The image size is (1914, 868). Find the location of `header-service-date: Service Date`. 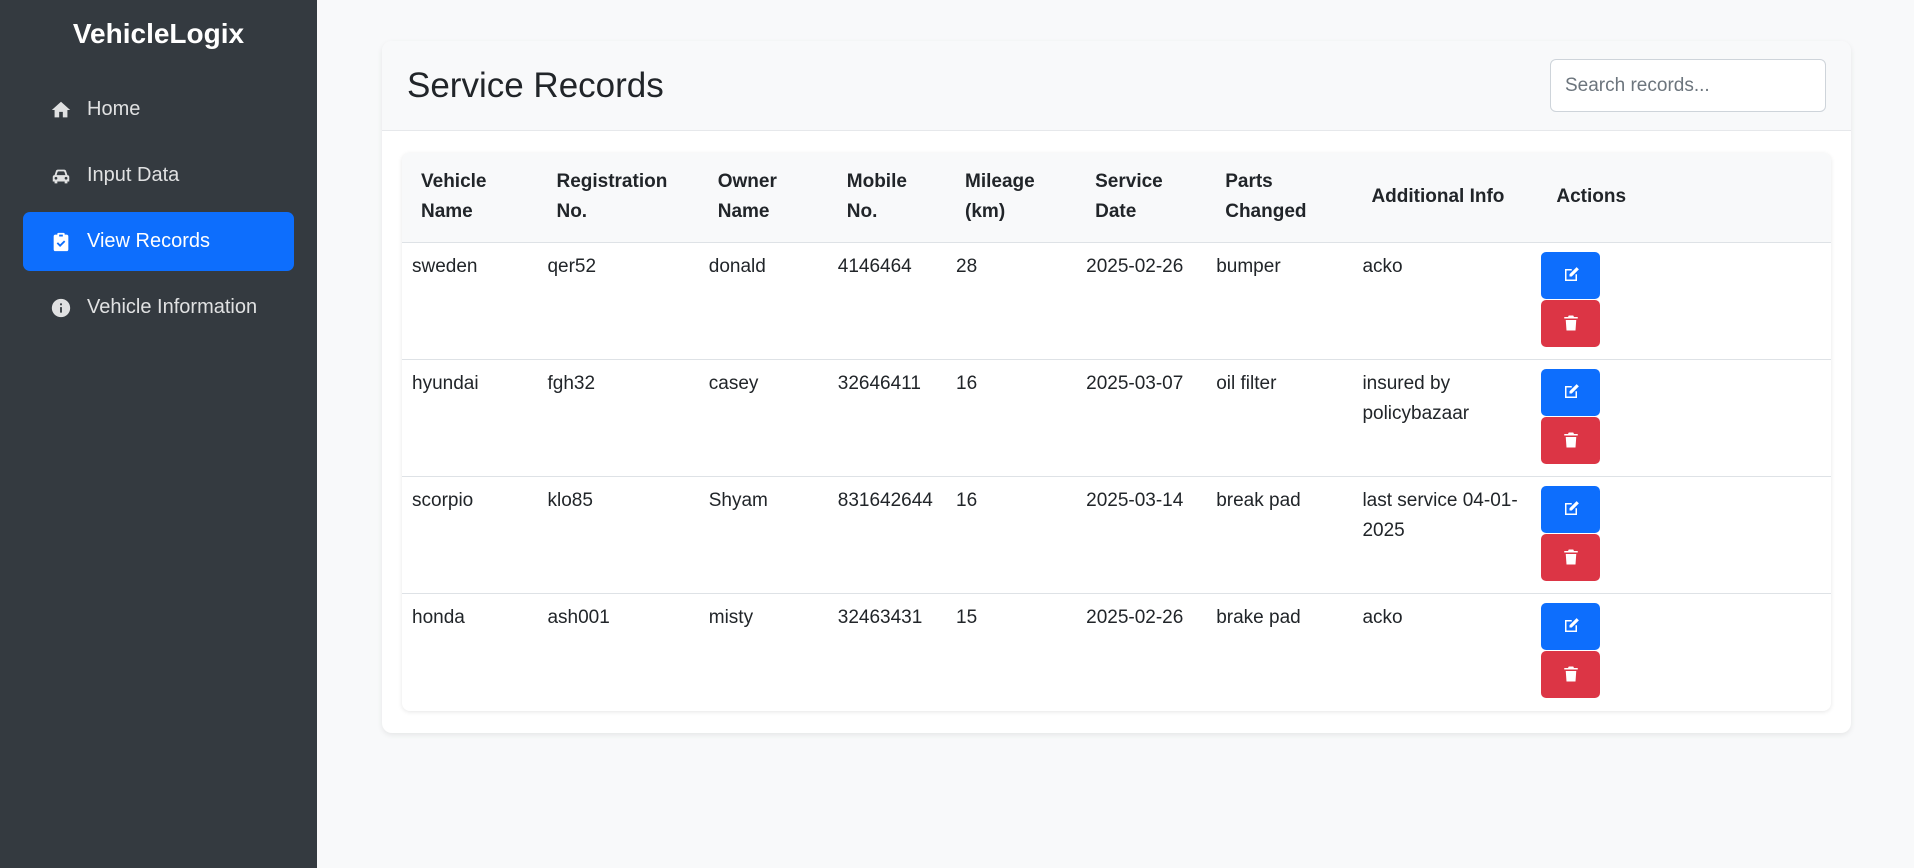

header-service-date: Service Date is located at coordinates (1141, 198).